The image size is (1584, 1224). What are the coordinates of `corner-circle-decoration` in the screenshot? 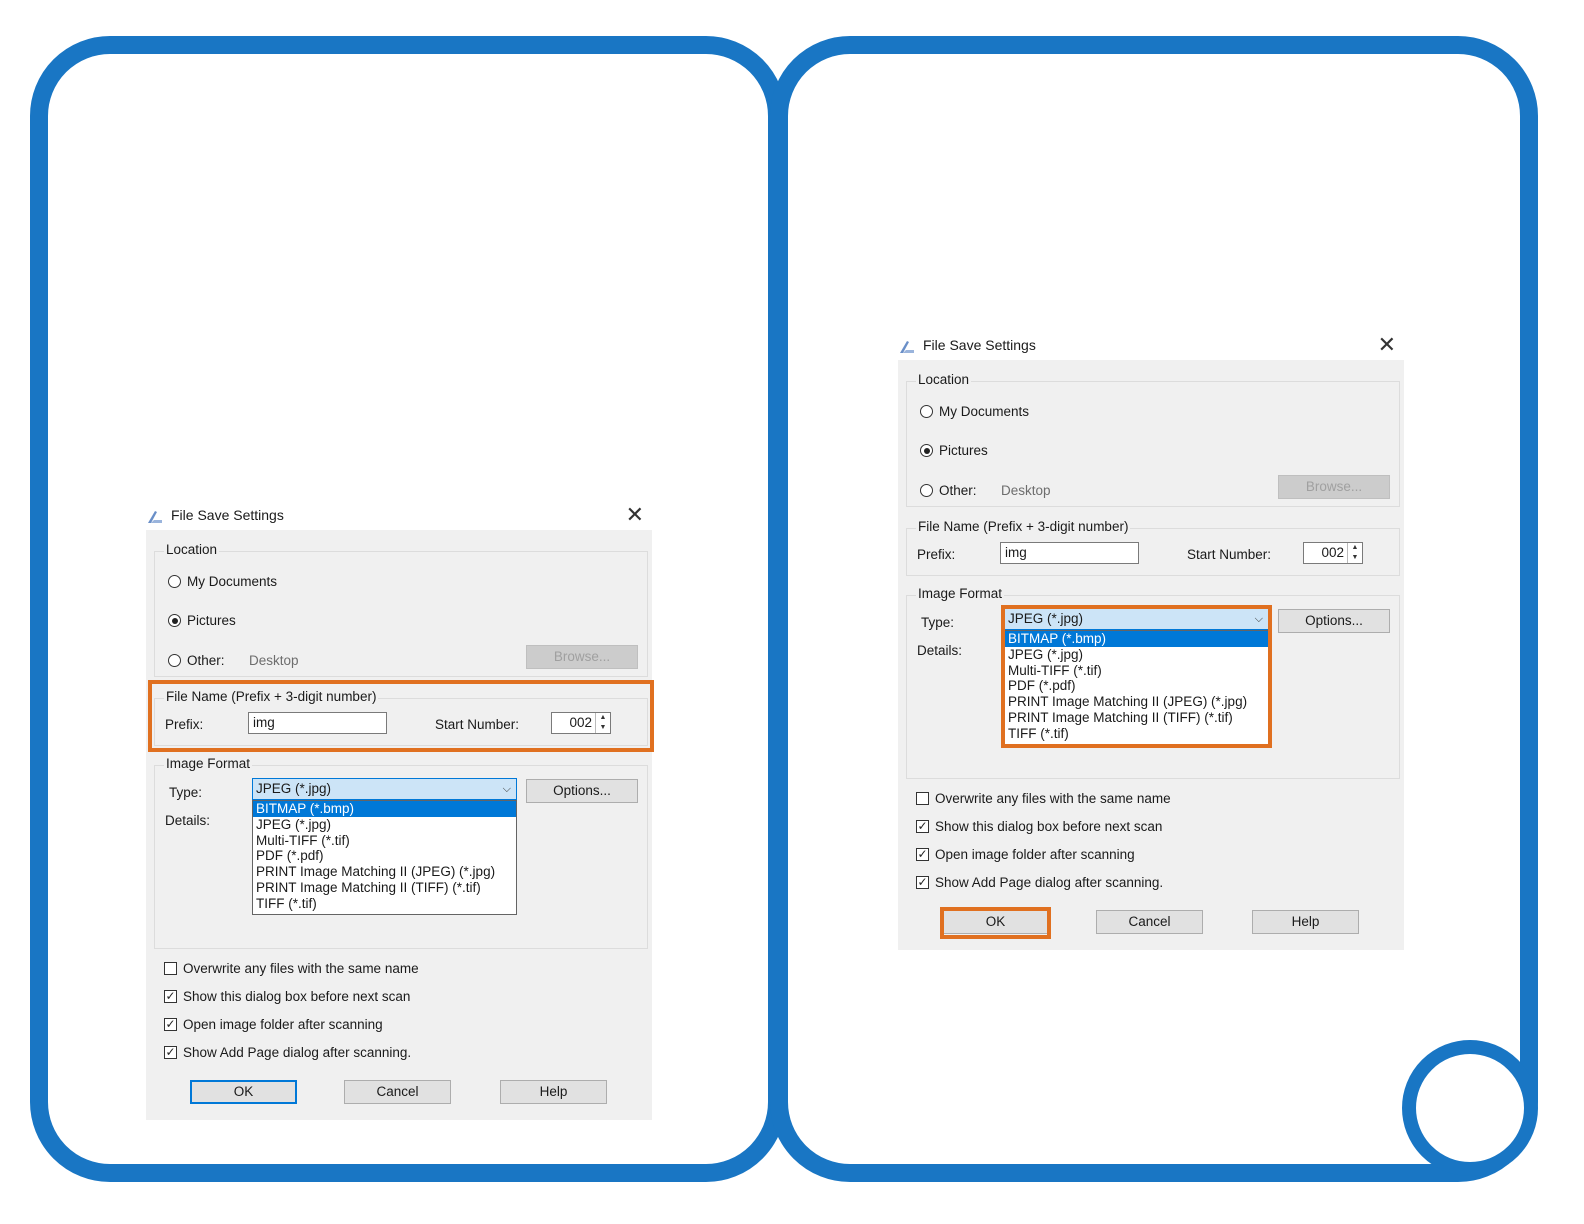 It's located at (1470, 1108).